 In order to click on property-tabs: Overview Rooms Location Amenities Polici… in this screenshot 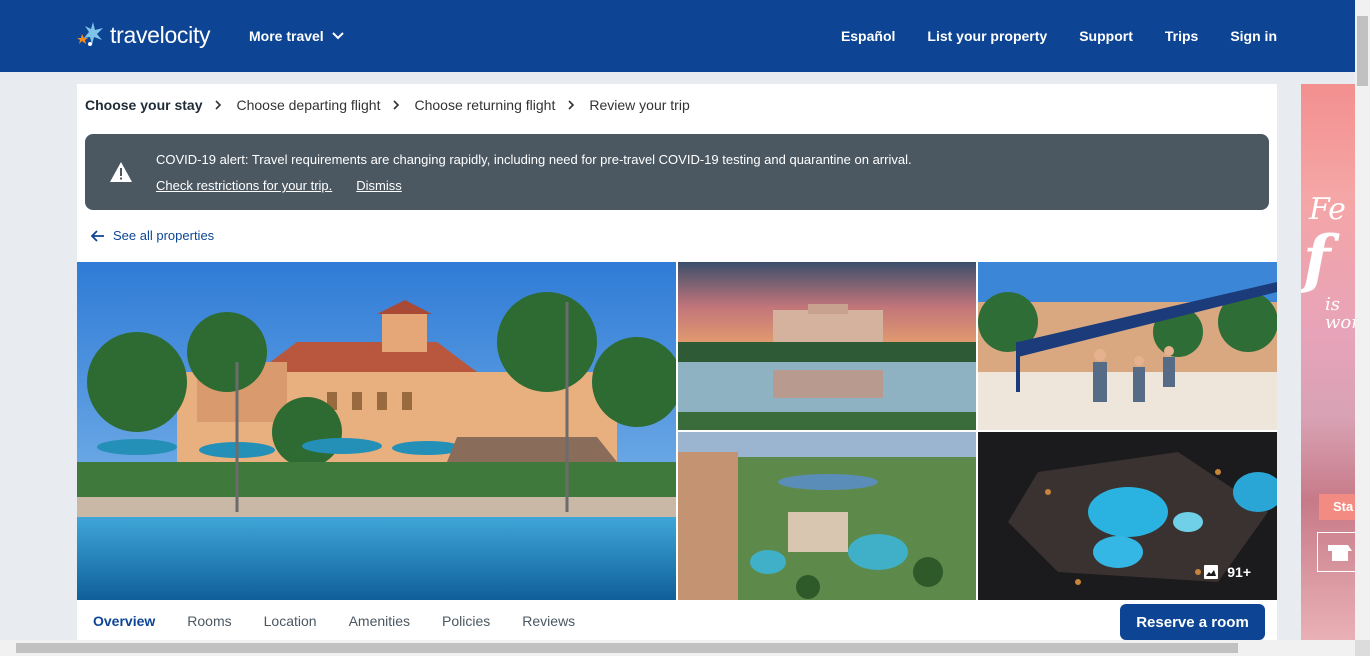, I will do `click(334, 621)`.